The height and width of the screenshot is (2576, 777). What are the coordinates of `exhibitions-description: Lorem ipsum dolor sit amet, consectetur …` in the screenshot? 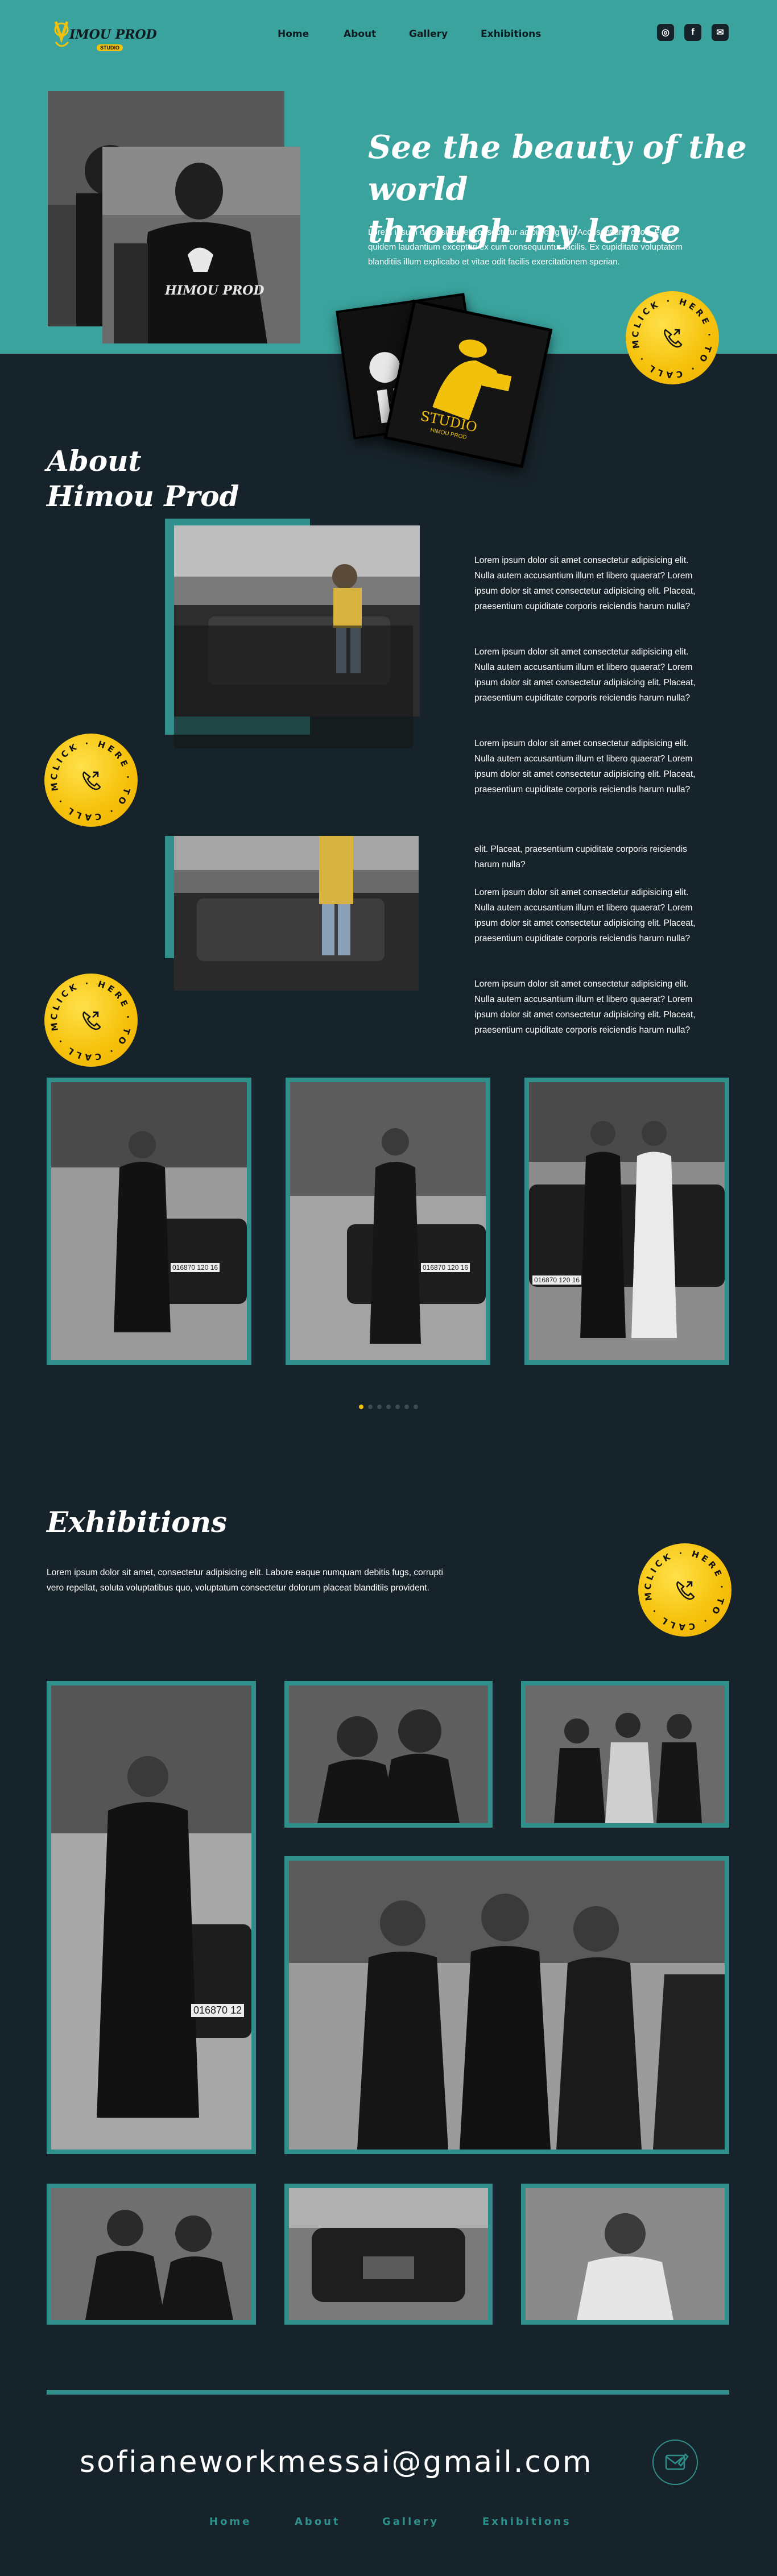 It's located at (245, 1580).